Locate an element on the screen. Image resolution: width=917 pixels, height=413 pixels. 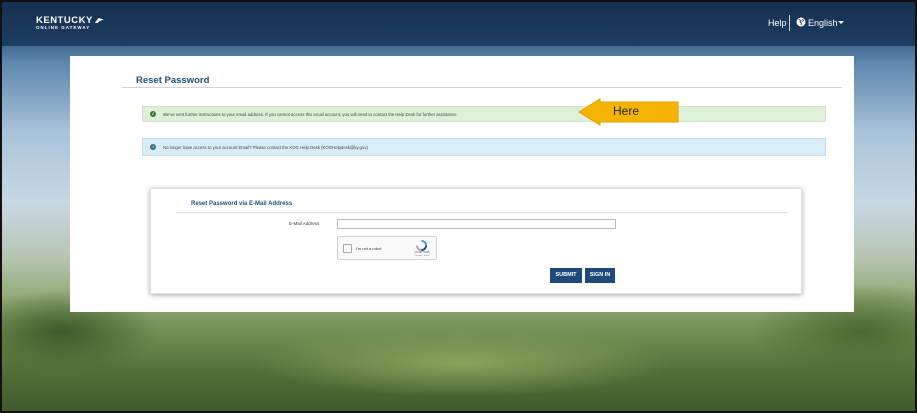
check-circle-icon: ✓ is located at coordinates (153, 114).